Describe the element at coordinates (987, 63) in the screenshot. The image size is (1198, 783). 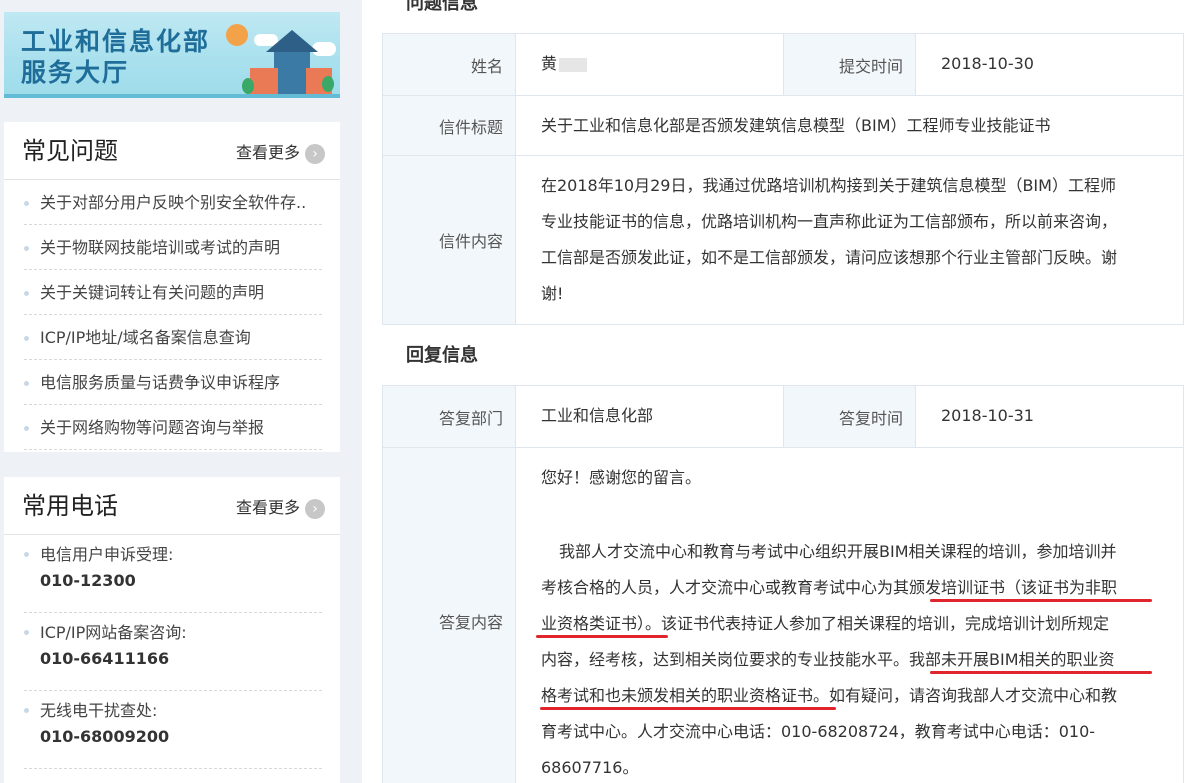
I see `submit-time-value: 2018-10-30` at that location.